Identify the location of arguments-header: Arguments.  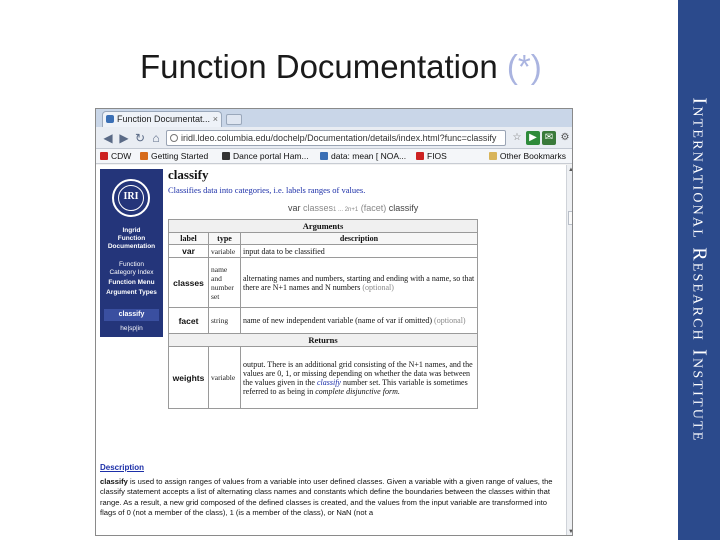
(323, 226).